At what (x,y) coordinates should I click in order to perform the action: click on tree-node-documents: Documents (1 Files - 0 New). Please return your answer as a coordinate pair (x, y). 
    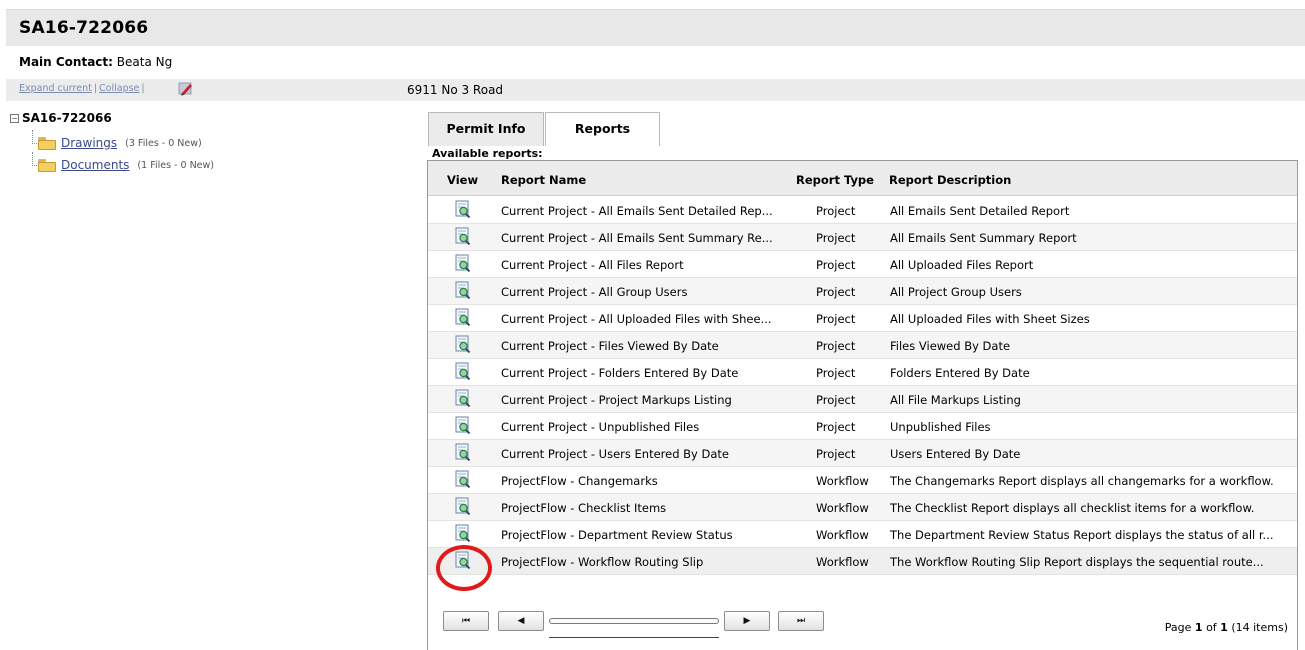
    Looking at the image, I should click on (123, 162).